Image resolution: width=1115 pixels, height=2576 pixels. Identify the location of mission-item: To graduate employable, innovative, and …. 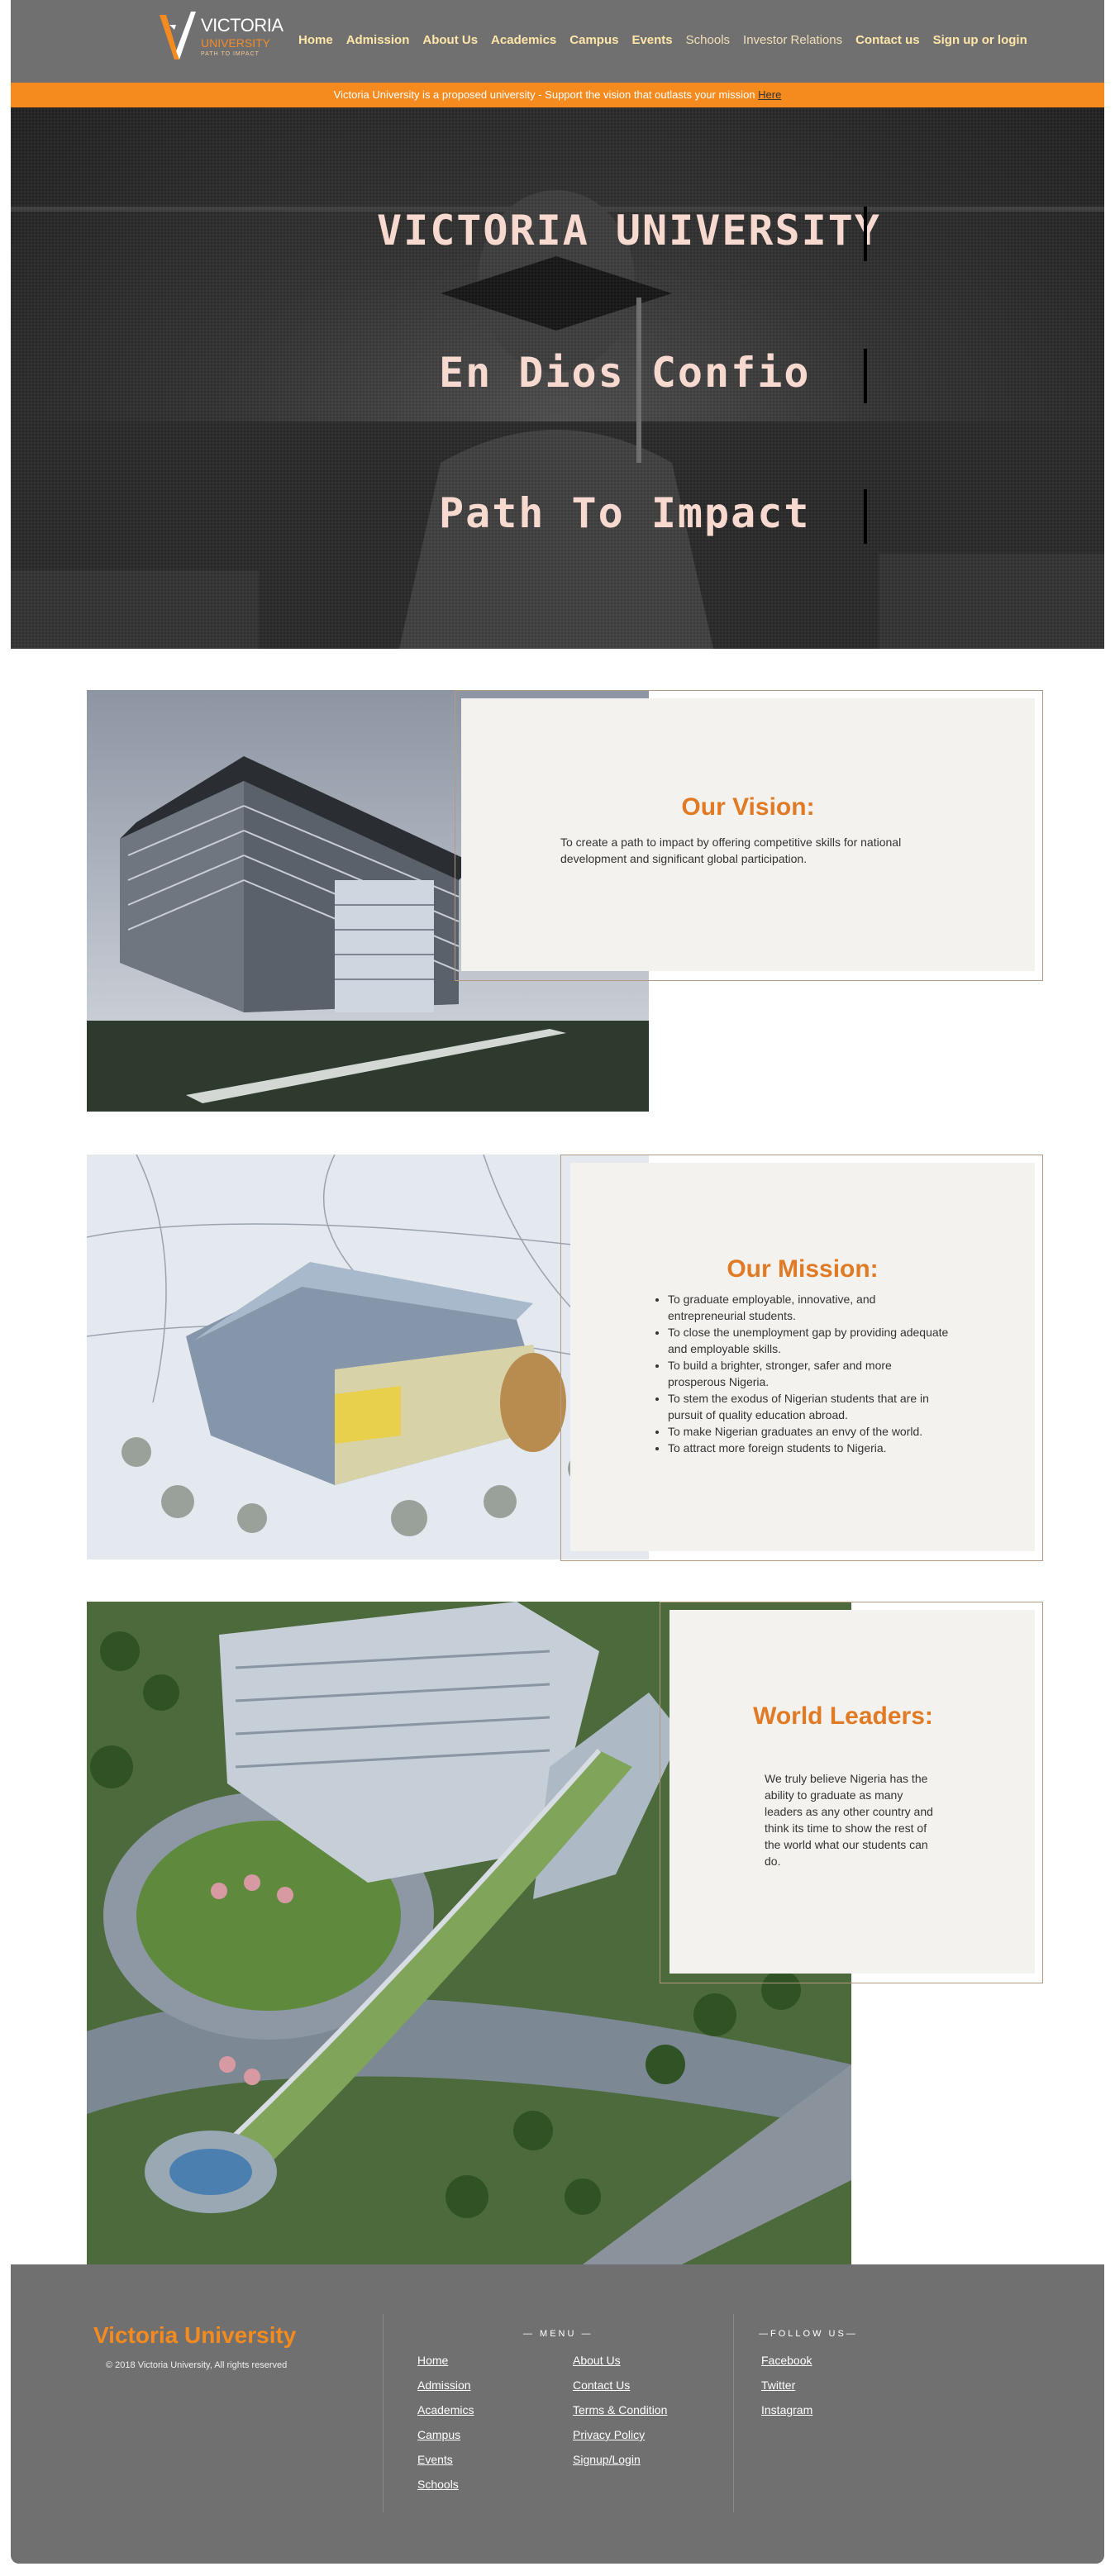
(808, 1307).